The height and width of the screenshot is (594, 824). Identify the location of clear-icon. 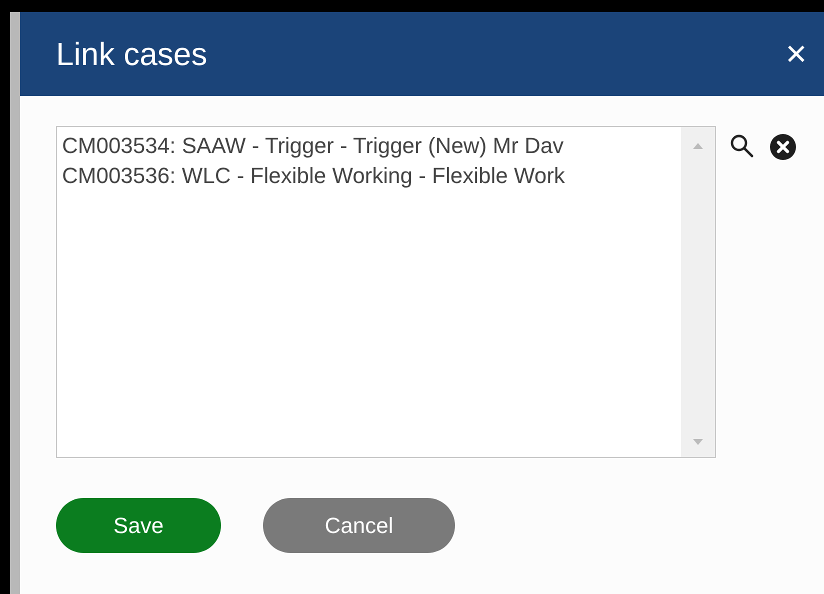
(783, 147).